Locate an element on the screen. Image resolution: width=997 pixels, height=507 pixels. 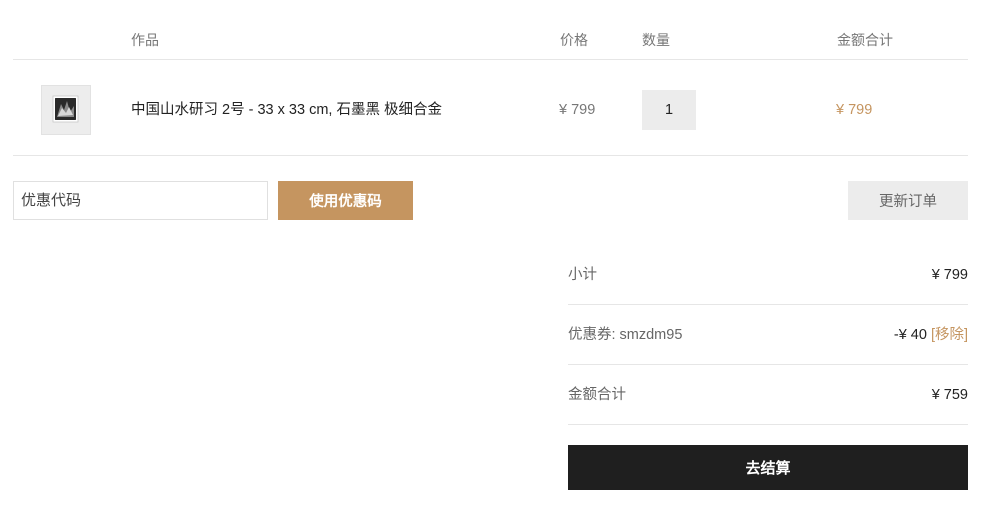
grand-total-value: ¥ 759 is located at coordinates (949, 395).